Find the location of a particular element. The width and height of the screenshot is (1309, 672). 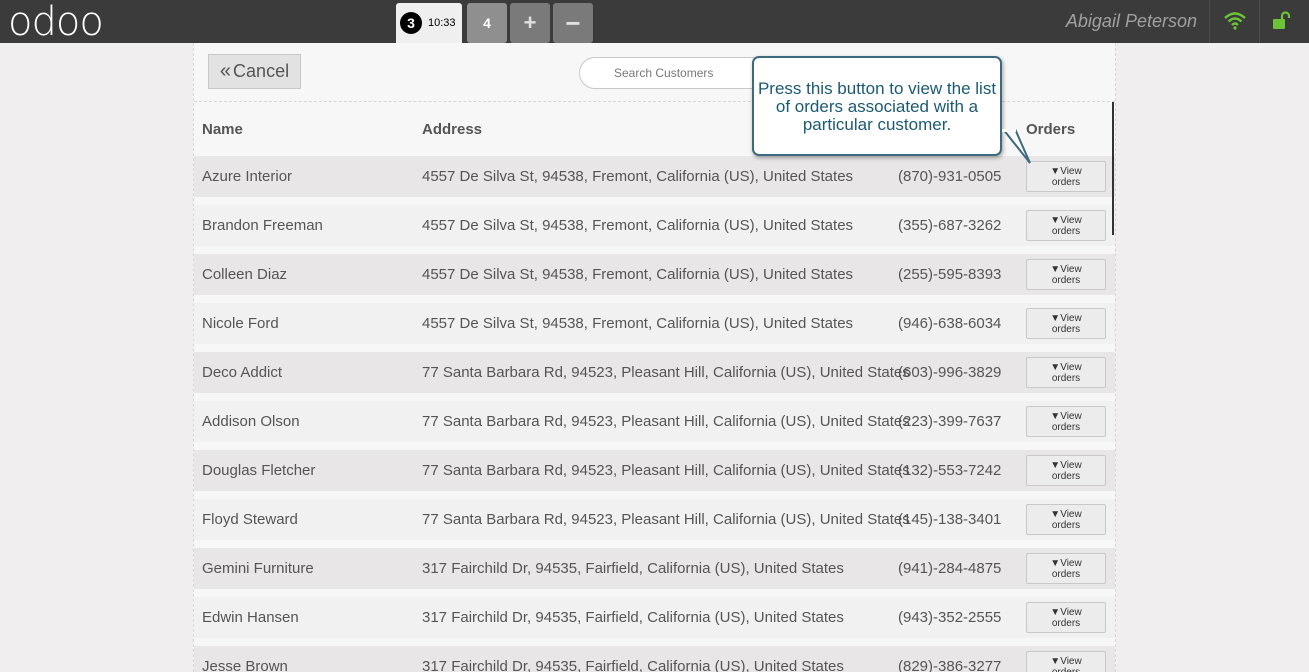

customer-phone: (829)-386-3277 is located at coordinates (950, 665).